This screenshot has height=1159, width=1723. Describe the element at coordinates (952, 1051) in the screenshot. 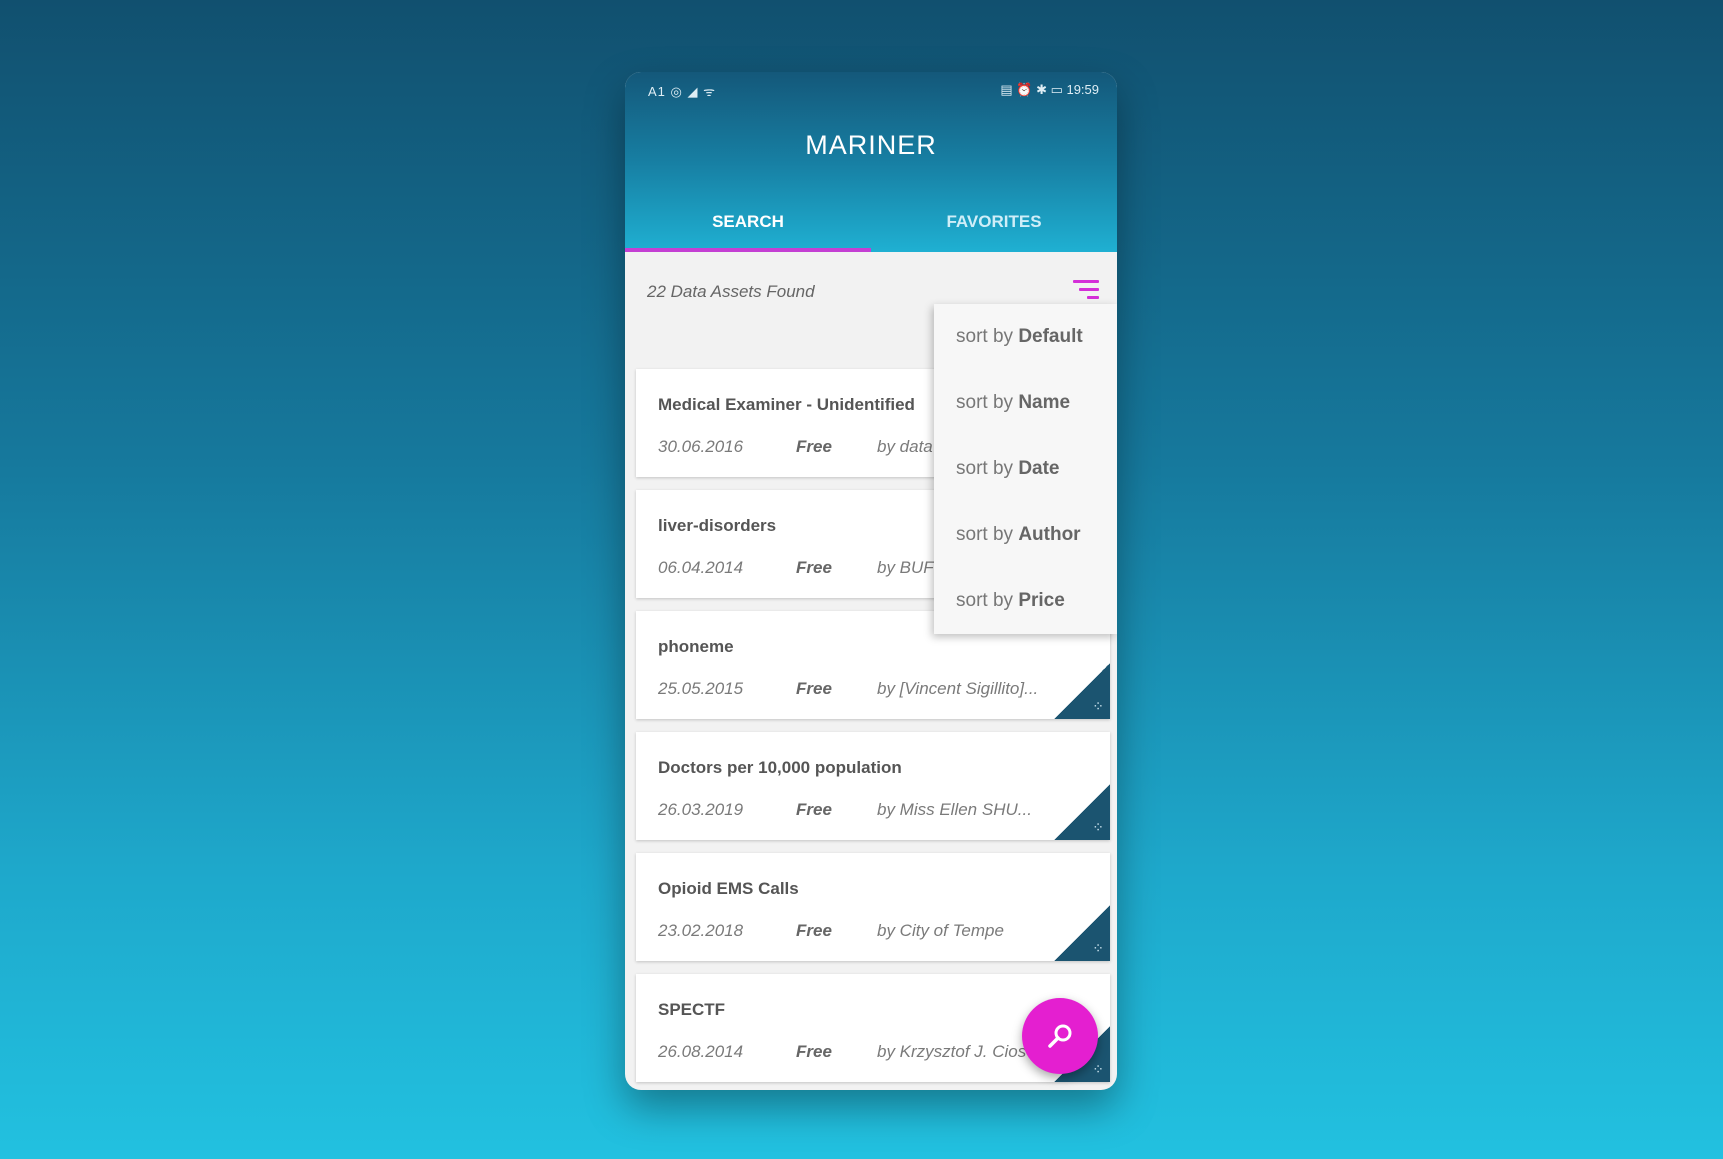

I see `asset-author: by Krzysztof J. Cios` at that location.